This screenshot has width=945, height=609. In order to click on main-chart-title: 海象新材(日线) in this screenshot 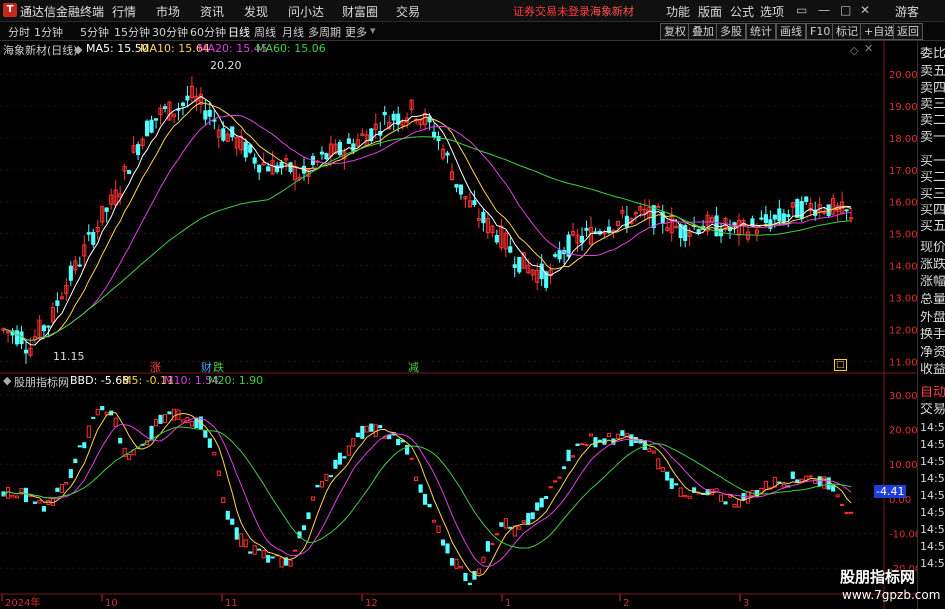, I will do `click(40, 50)`.